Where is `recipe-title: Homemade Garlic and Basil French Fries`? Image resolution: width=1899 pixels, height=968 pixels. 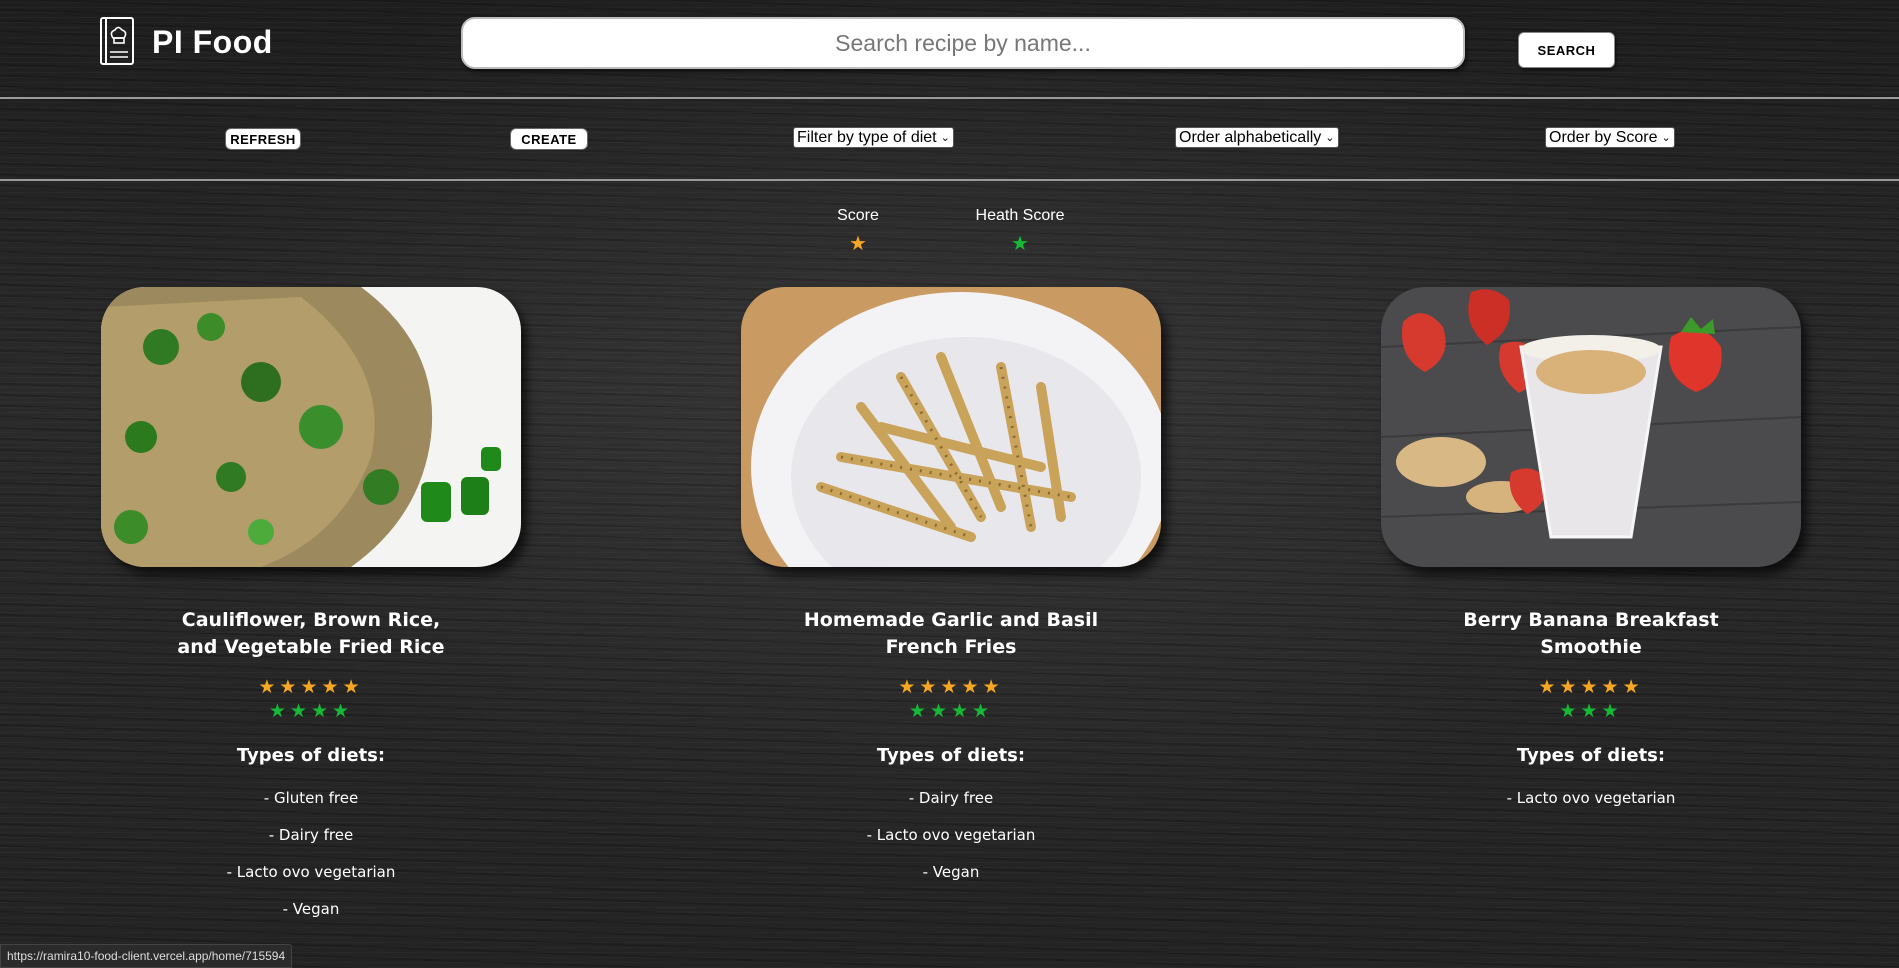 recipe-title: Homemade Garlic and Basil French Fries is located at coordinates (951, 633).